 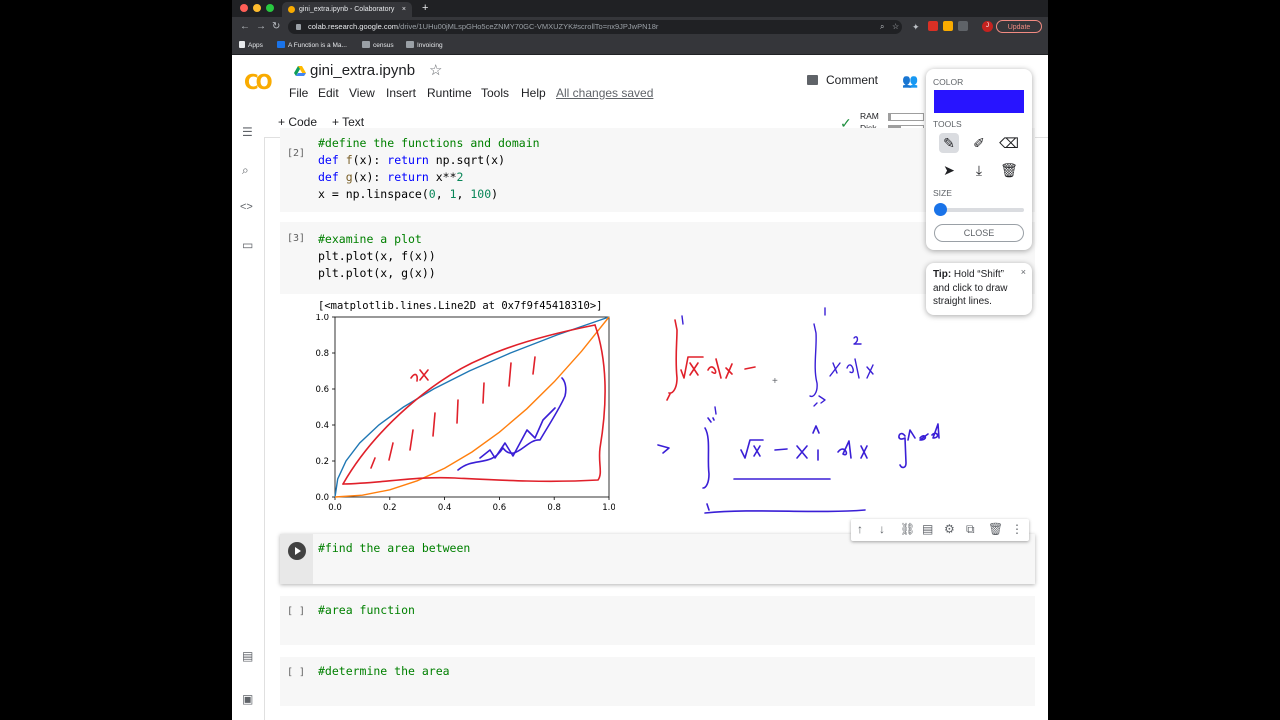 I want to click on menu-tools: Tools, so click(x=495, y=93).